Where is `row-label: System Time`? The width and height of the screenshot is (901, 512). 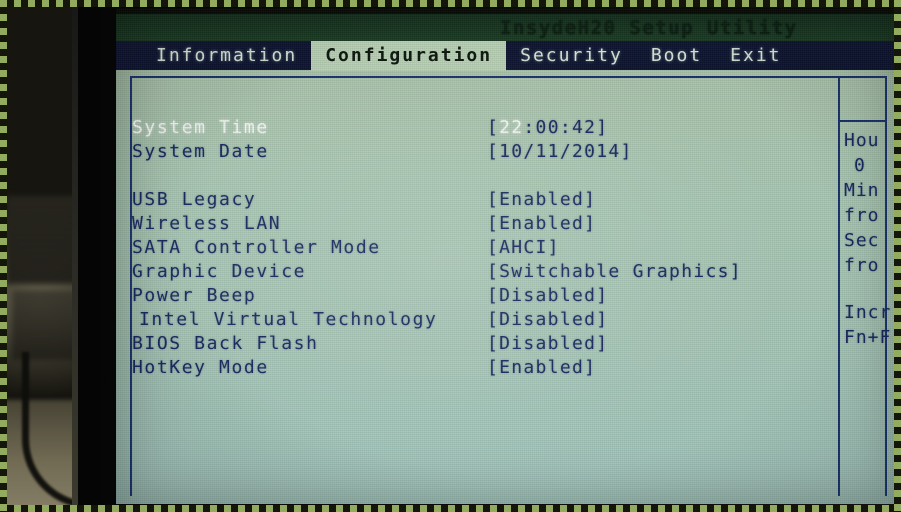 row-label: System Time is located at coordinates (200, 127).